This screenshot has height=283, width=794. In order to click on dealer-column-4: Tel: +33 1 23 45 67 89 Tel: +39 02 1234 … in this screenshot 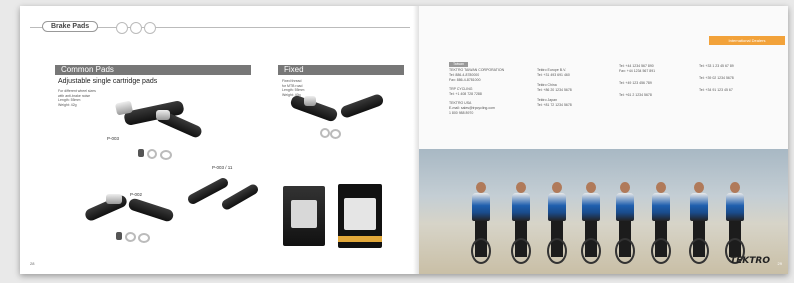, I will do `click(716, 78)`.